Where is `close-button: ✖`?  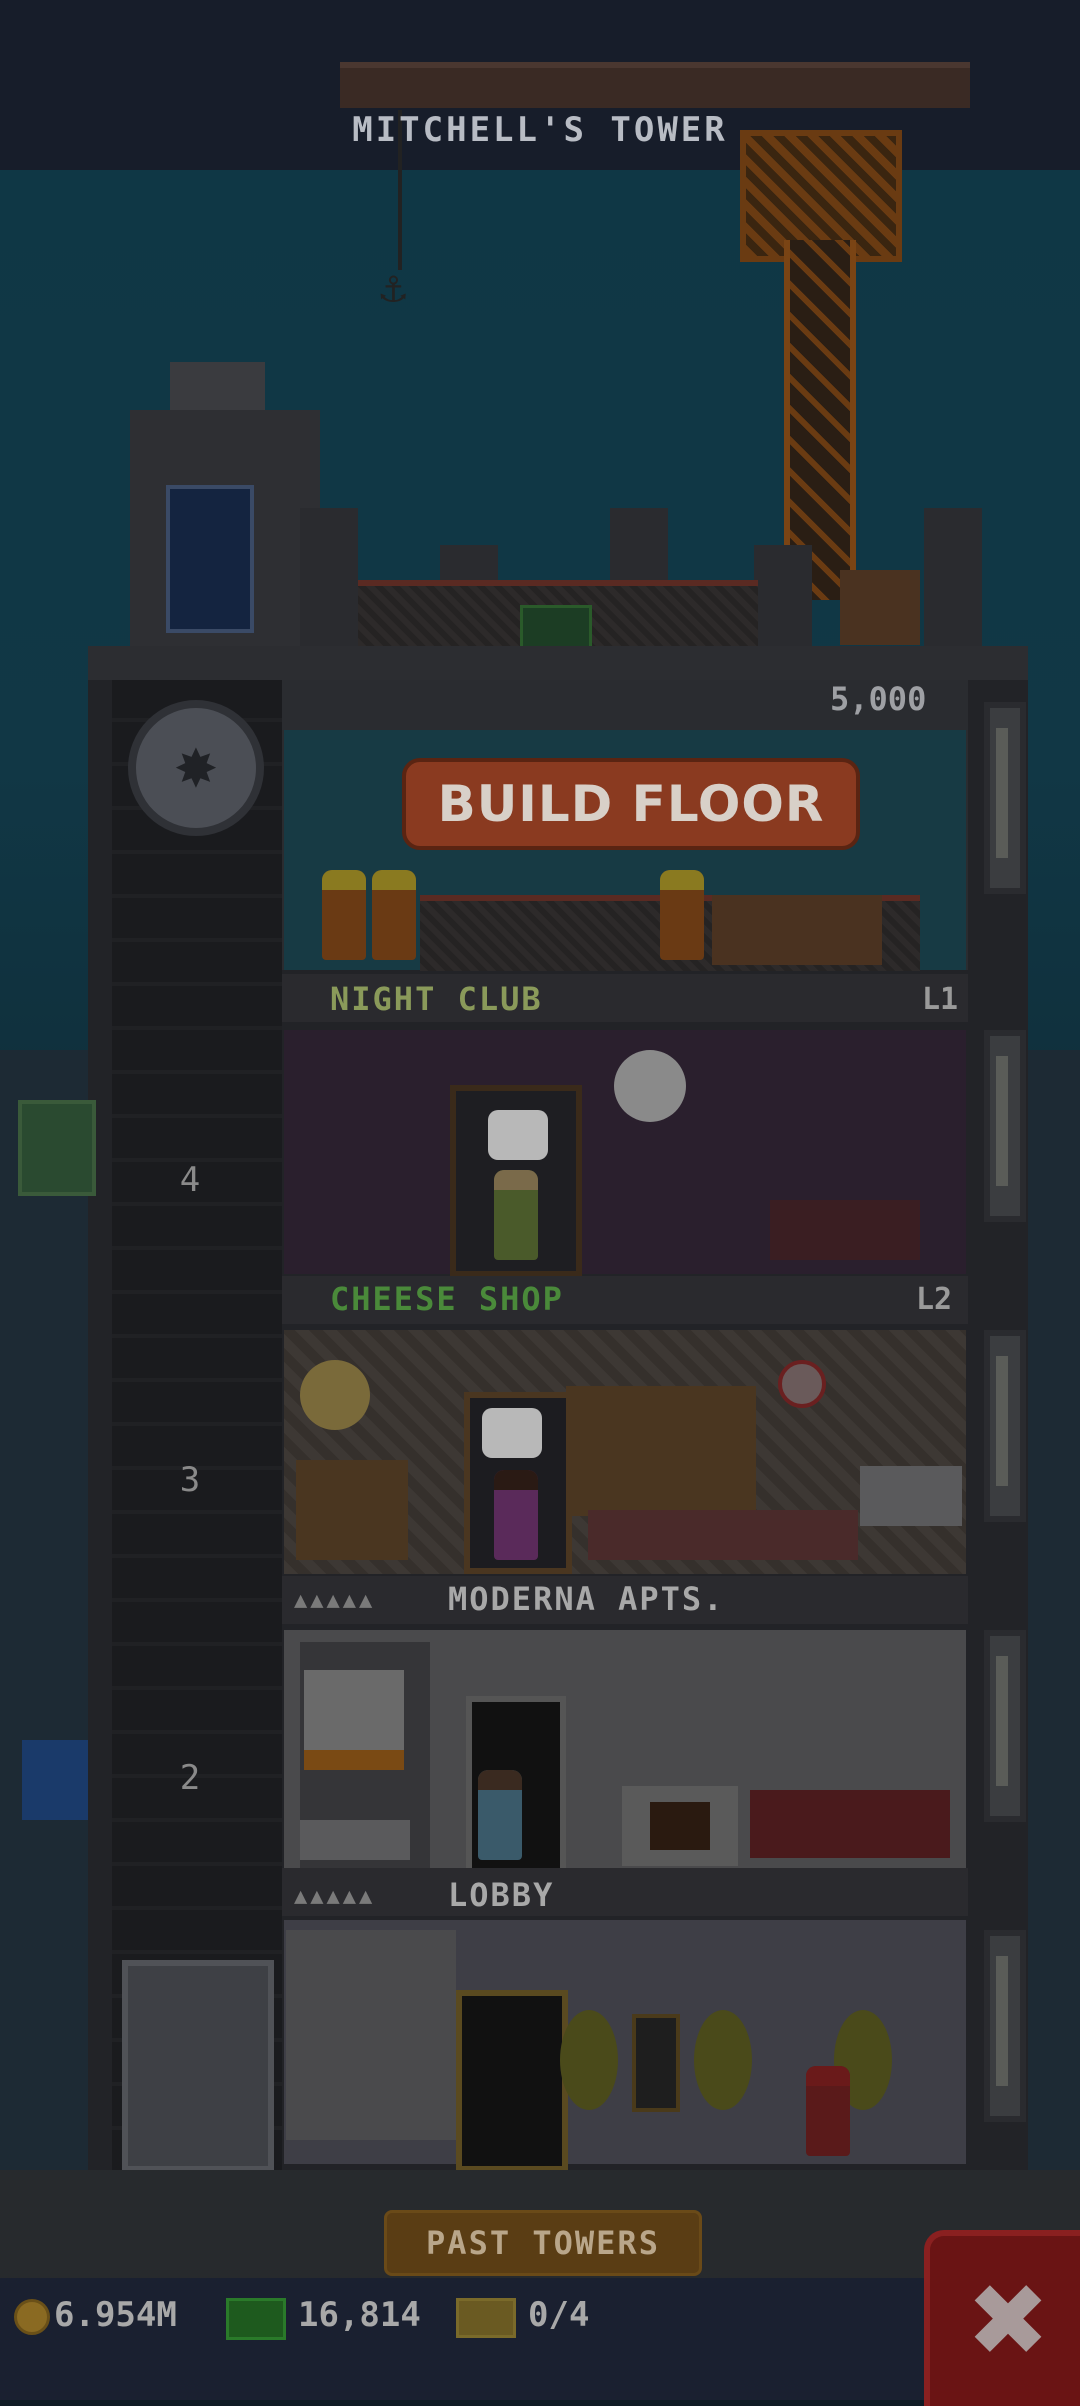
close-button: ✖ is located at coordinates (1002, 2318).